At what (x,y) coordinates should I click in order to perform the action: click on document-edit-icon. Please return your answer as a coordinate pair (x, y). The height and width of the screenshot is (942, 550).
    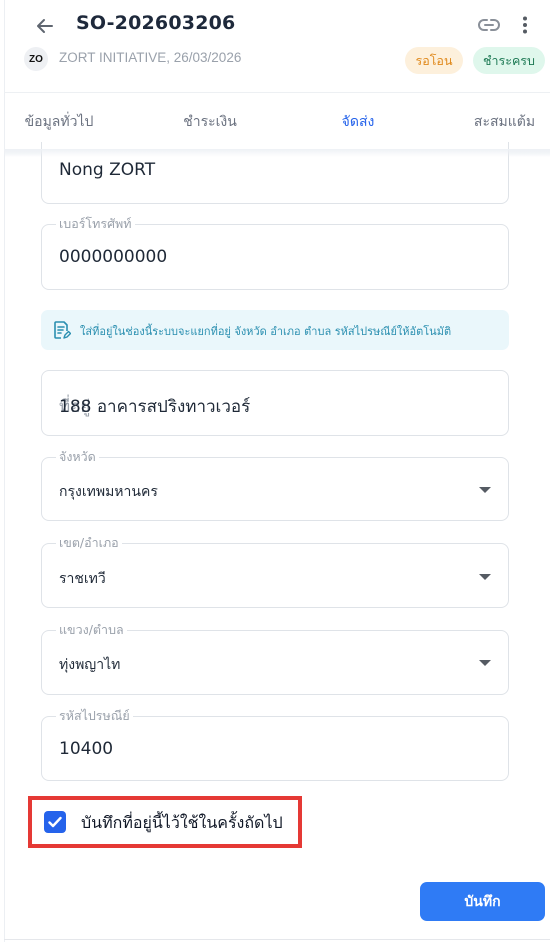
    Looking at the image, I should click on (62, 330).